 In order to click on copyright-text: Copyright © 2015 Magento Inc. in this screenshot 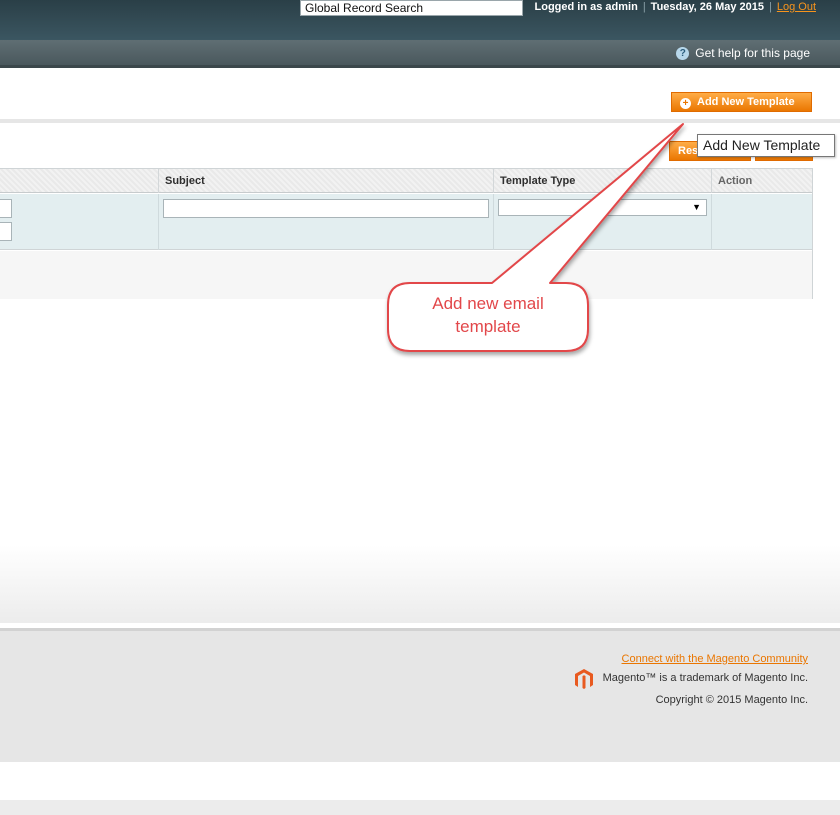, I will do `click(731, 700)`.